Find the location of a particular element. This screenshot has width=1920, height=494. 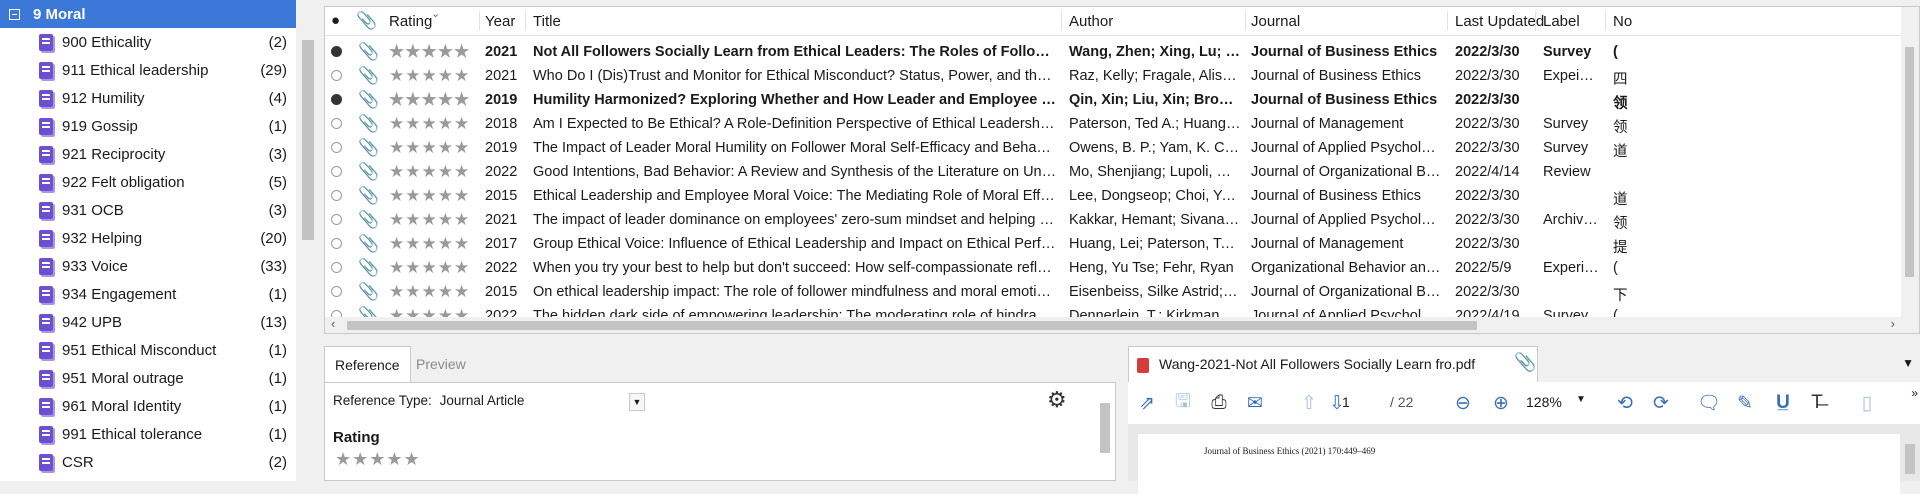

group-tree-scrollbar is located at coordinates (309, 240).